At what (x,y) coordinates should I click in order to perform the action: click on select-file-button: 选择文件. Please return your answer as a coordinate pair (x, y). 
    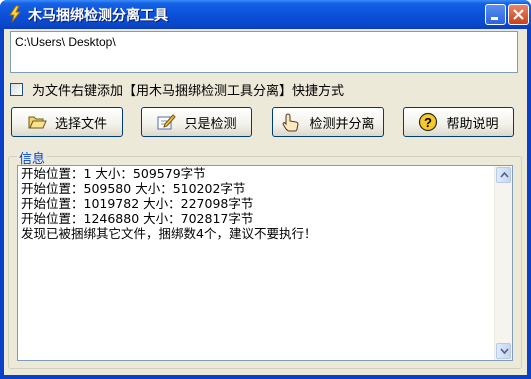
    Looking at the image, I should click on (67, 122).